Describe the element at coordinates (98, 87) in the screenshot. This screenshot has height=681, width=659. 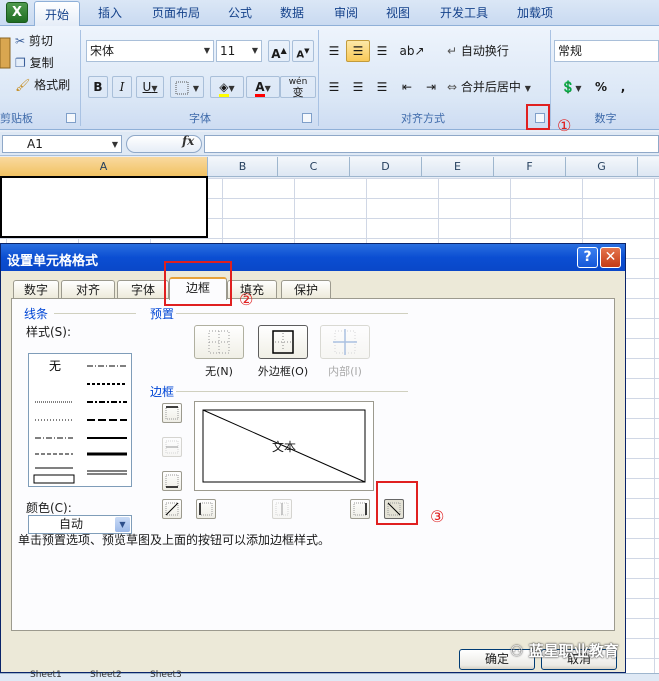
I see `bold-button: B` at that location.